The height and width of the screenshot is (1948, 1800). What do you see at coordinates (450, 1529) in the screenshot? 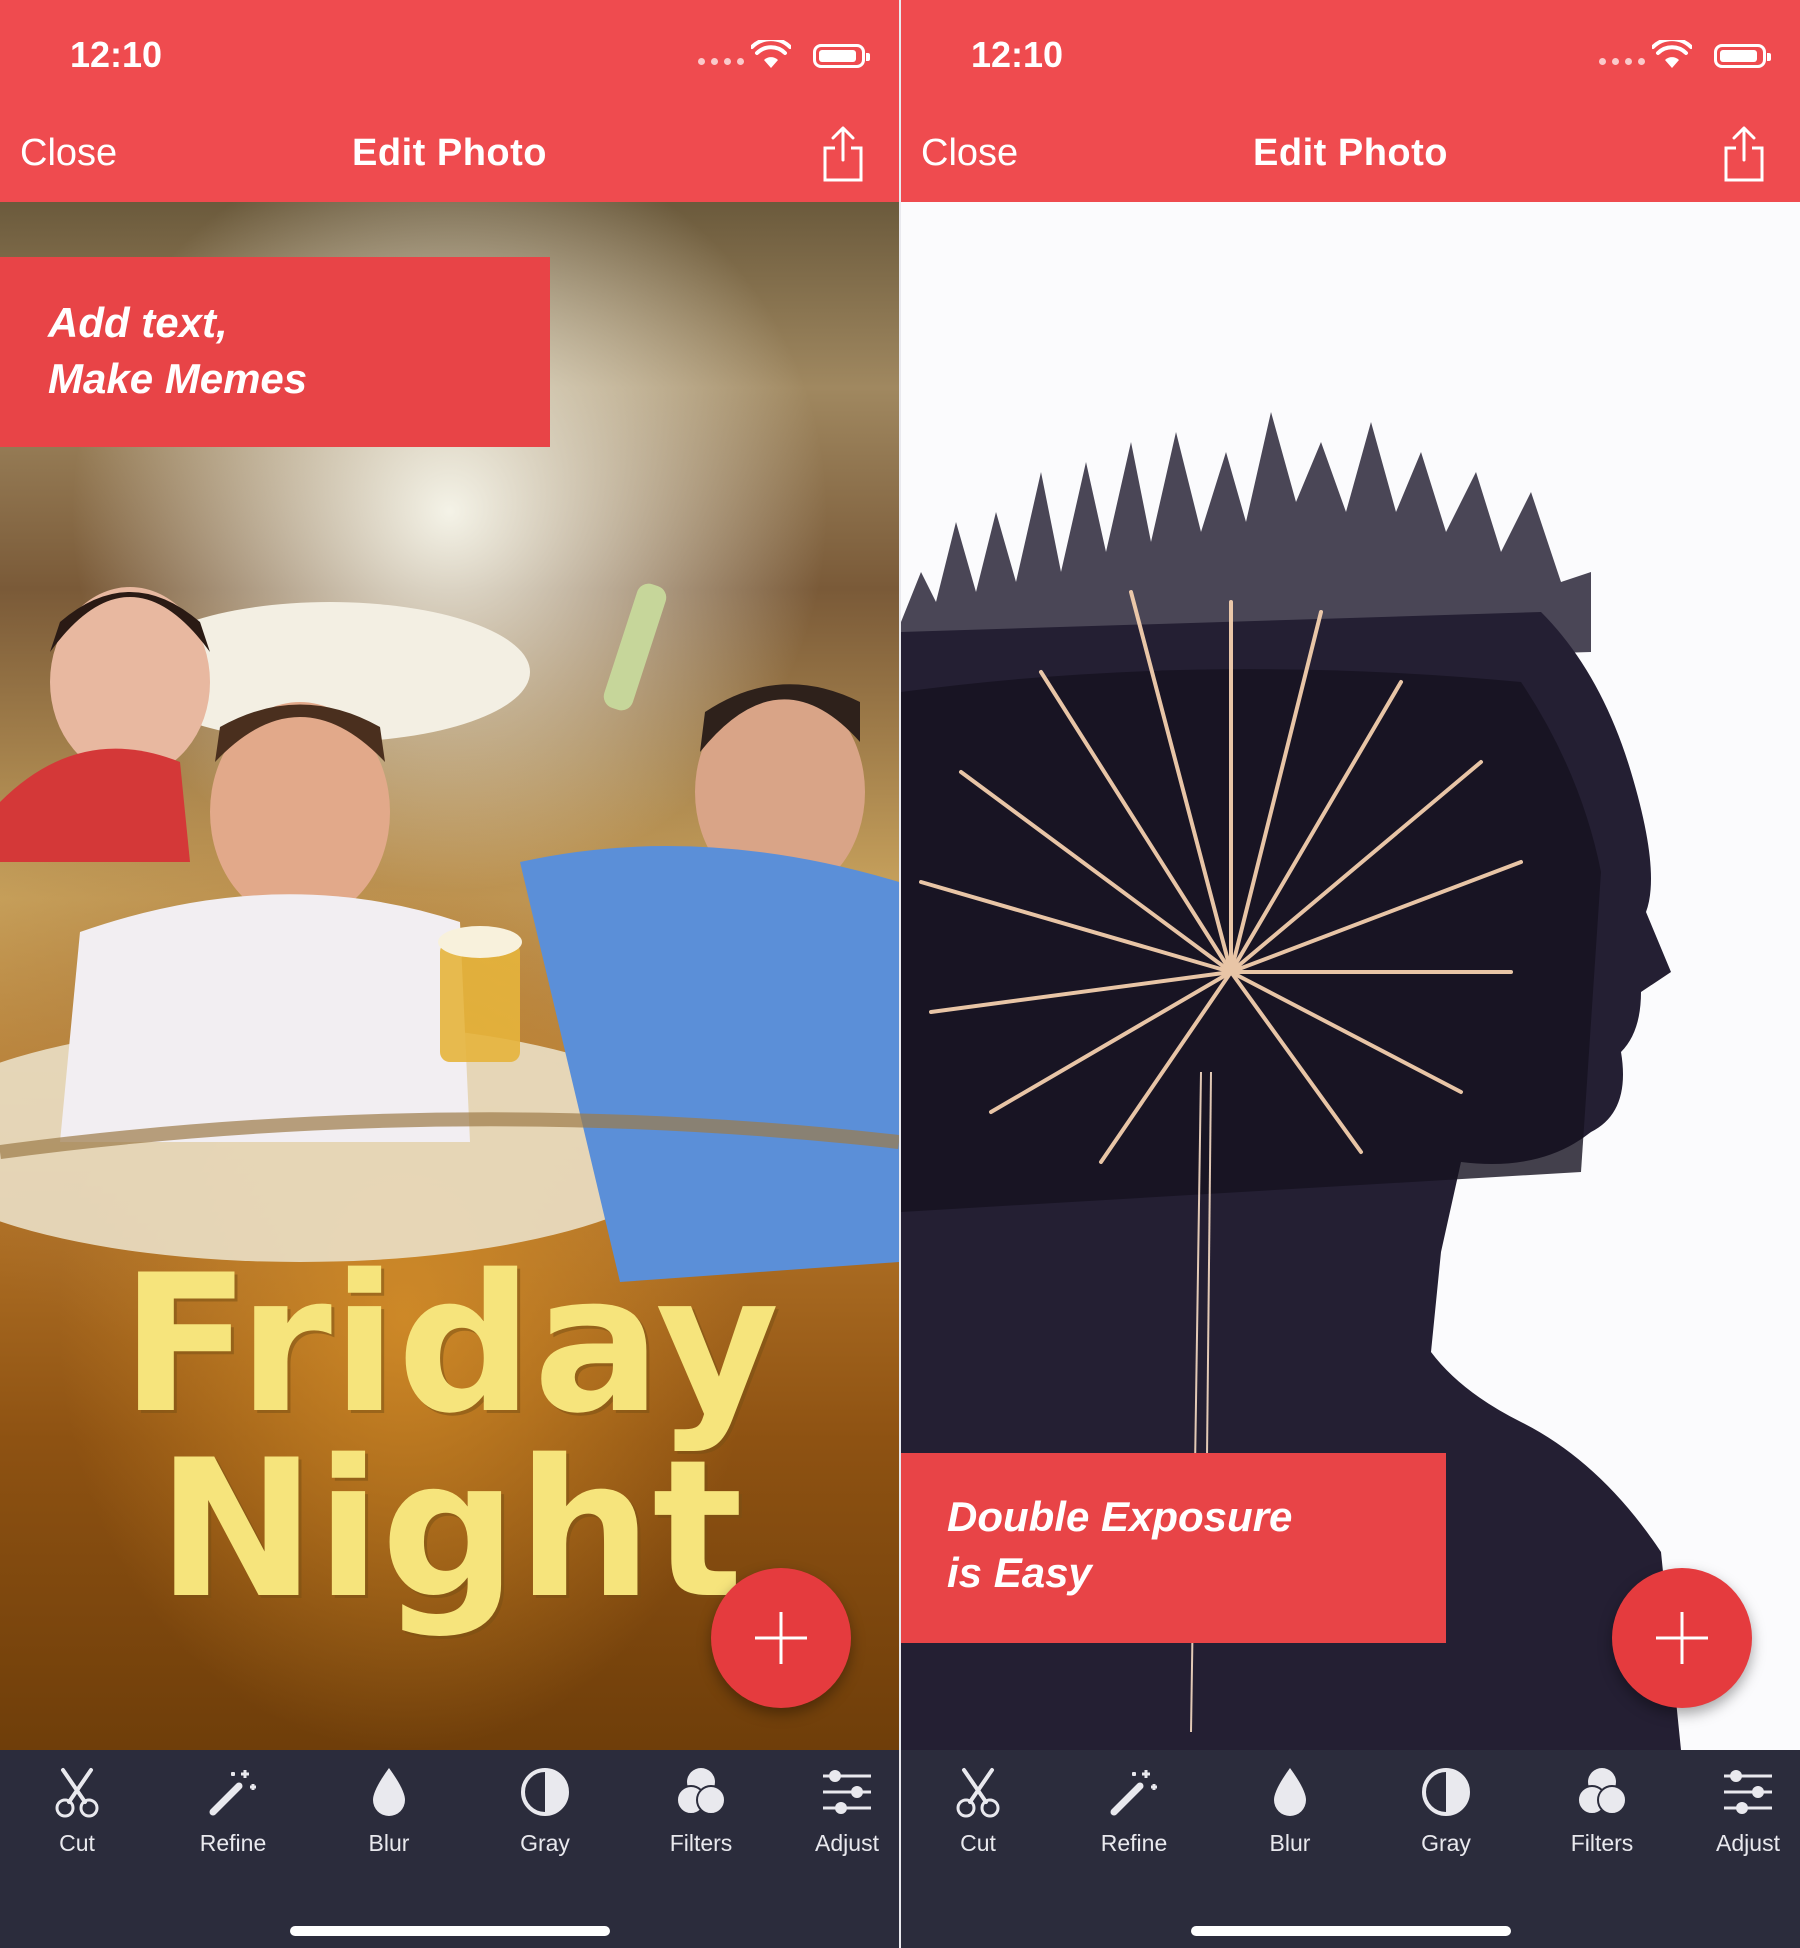
I see `meme-text-line-2: Night` at bounding box center [450, 1529].